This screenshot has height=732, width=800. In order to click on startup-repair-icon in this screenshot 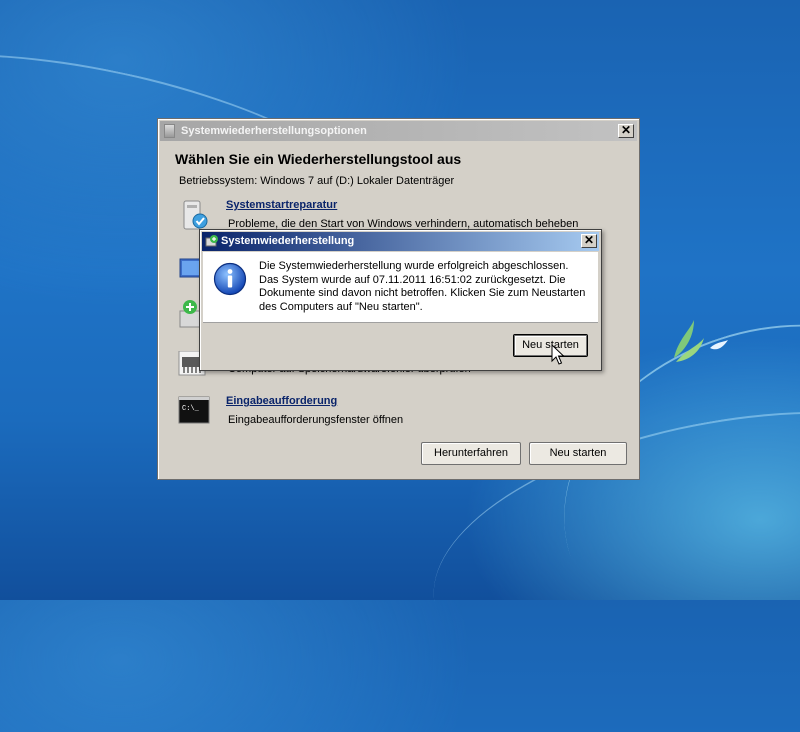, I will do `click(195, 215)`.